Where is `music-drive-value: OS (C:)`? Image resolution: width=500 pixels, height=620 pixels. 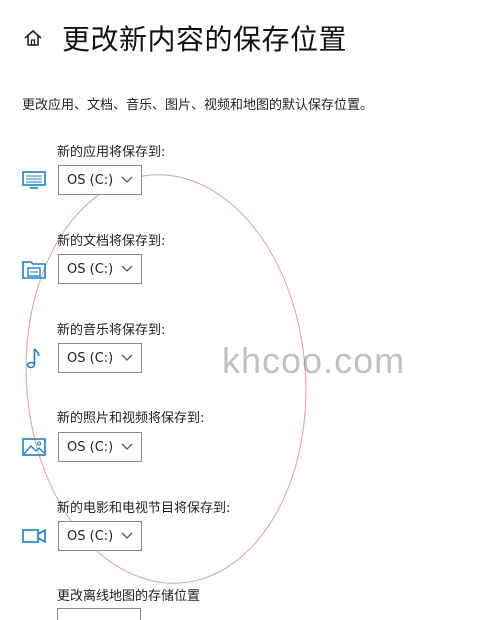 music-drive-value: OS (C:) is located at coordinates (90, 358).